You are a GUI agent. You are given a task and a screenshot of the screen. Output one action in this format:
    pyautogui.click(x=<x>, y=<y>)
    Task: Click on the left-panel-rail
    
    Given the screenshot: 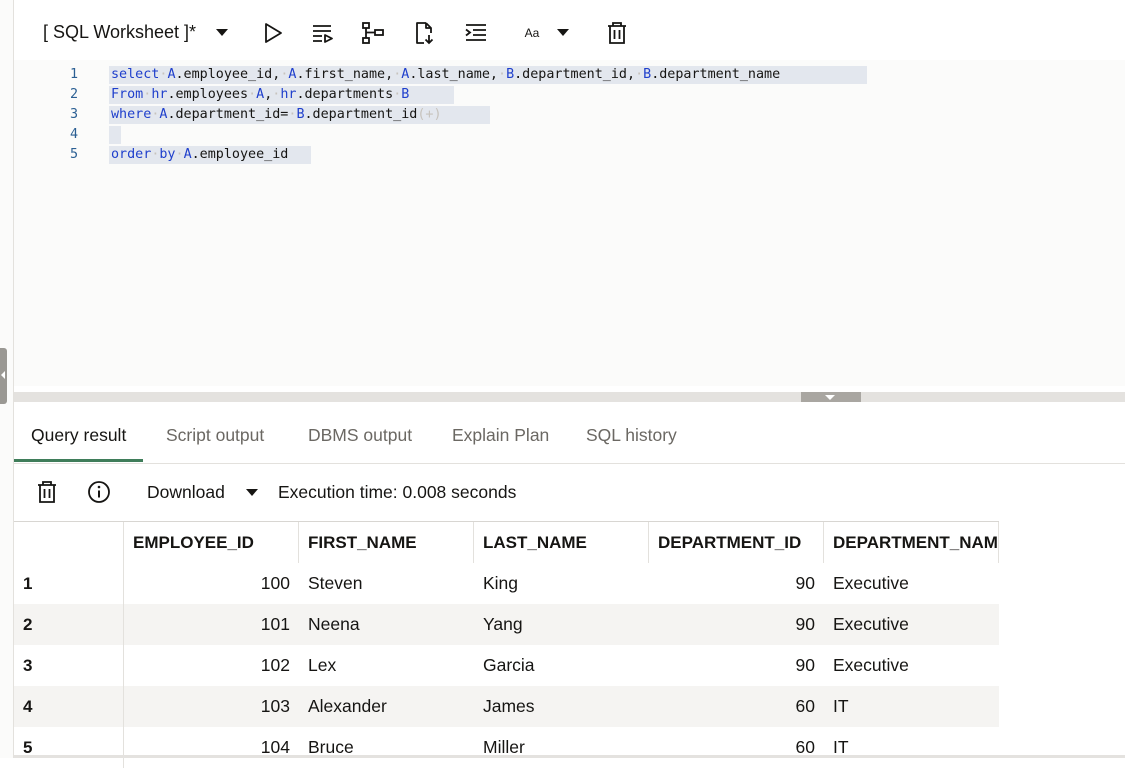 What is the action you would take?
    pyautogui.click(x=7, y=379)
    